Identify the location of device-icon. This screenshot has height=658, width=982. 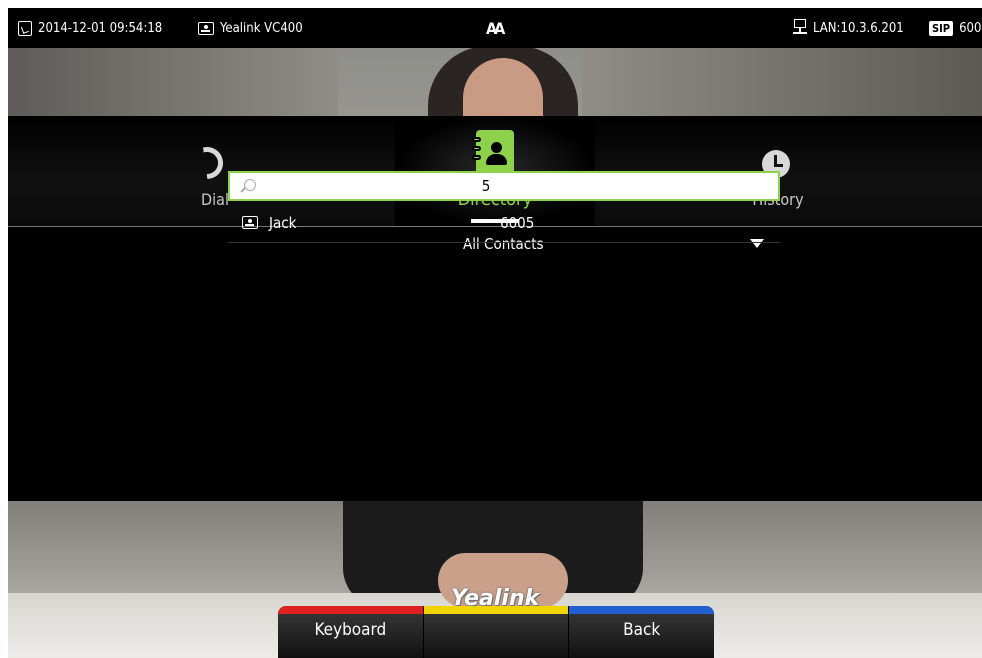
(206, 28).